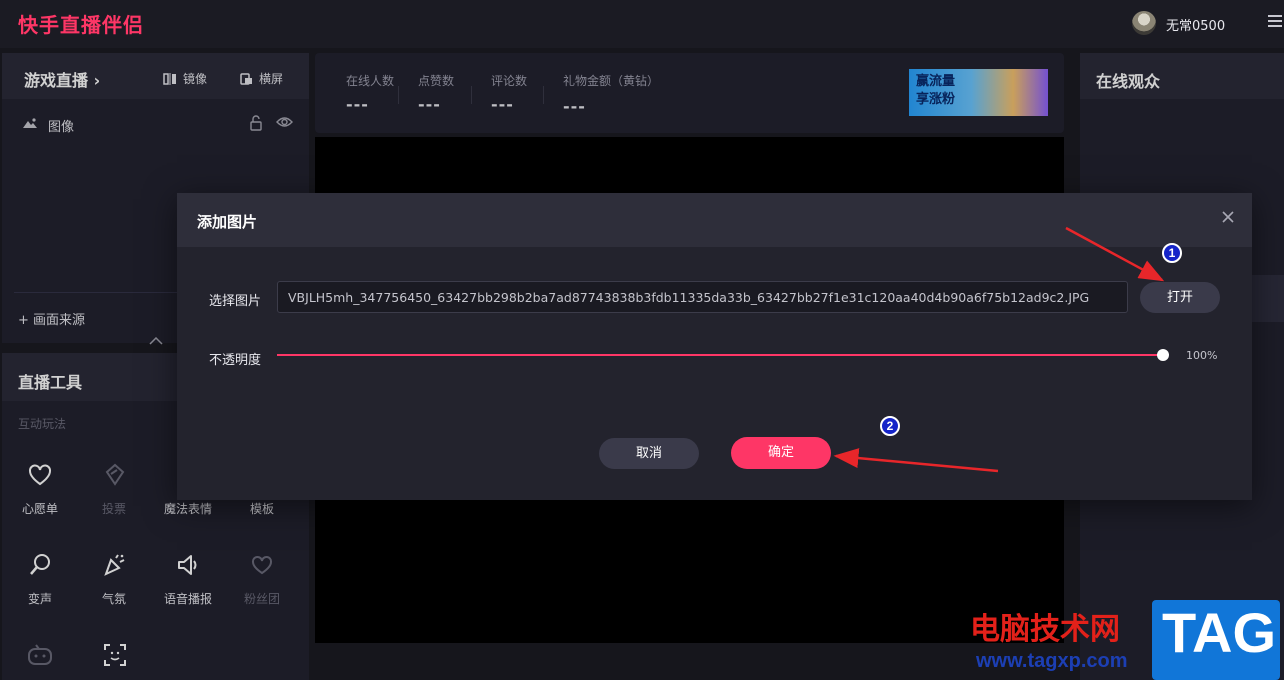  Describe the element at coordinates (235, 301) in the screenshot. I see `select-image-label: 选择图片` at that location.